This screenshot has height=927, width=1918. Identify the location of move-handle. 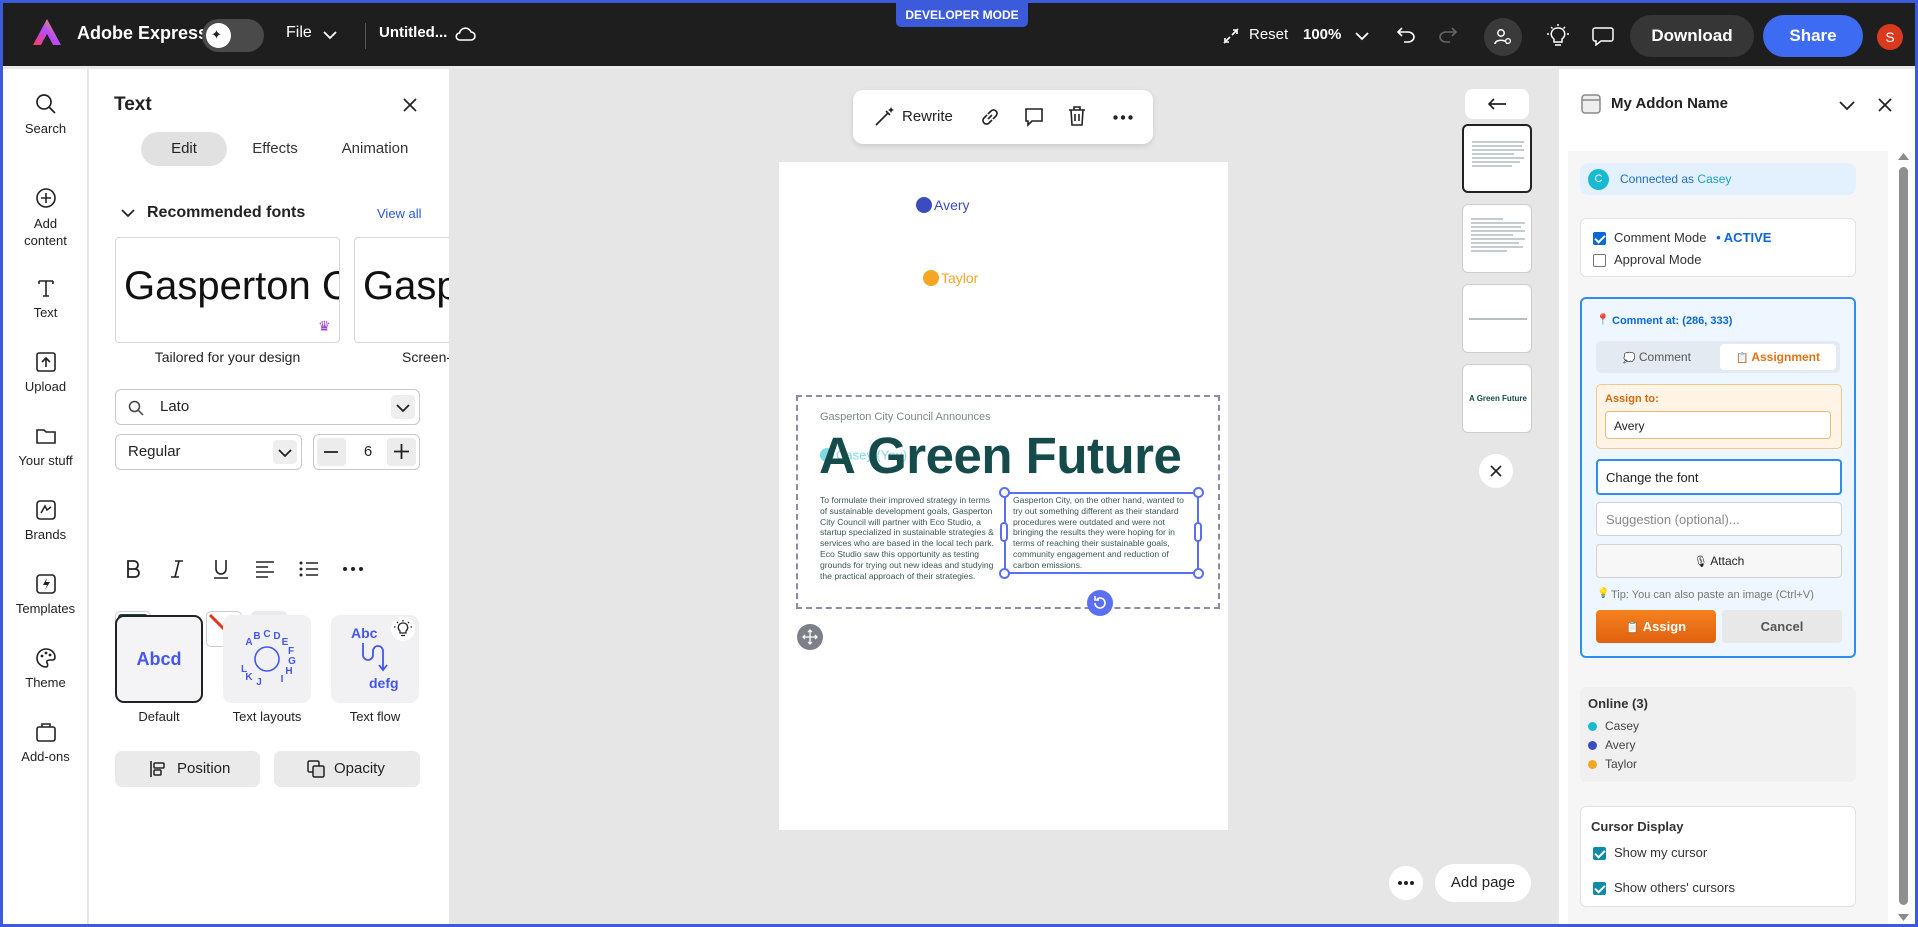
(810, 637).